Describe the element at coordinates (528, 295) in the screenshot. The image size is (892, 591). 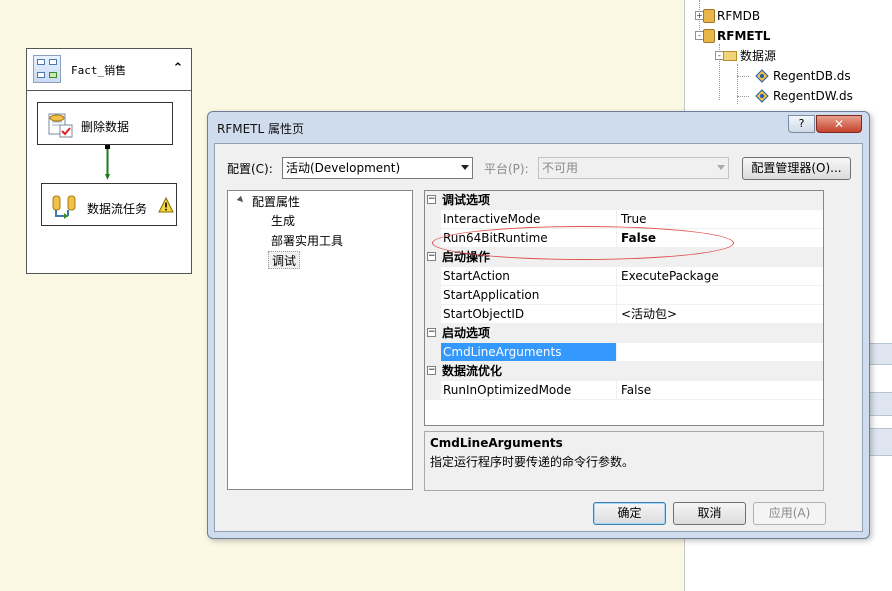
I see `property-name: StartApplication` at that location.